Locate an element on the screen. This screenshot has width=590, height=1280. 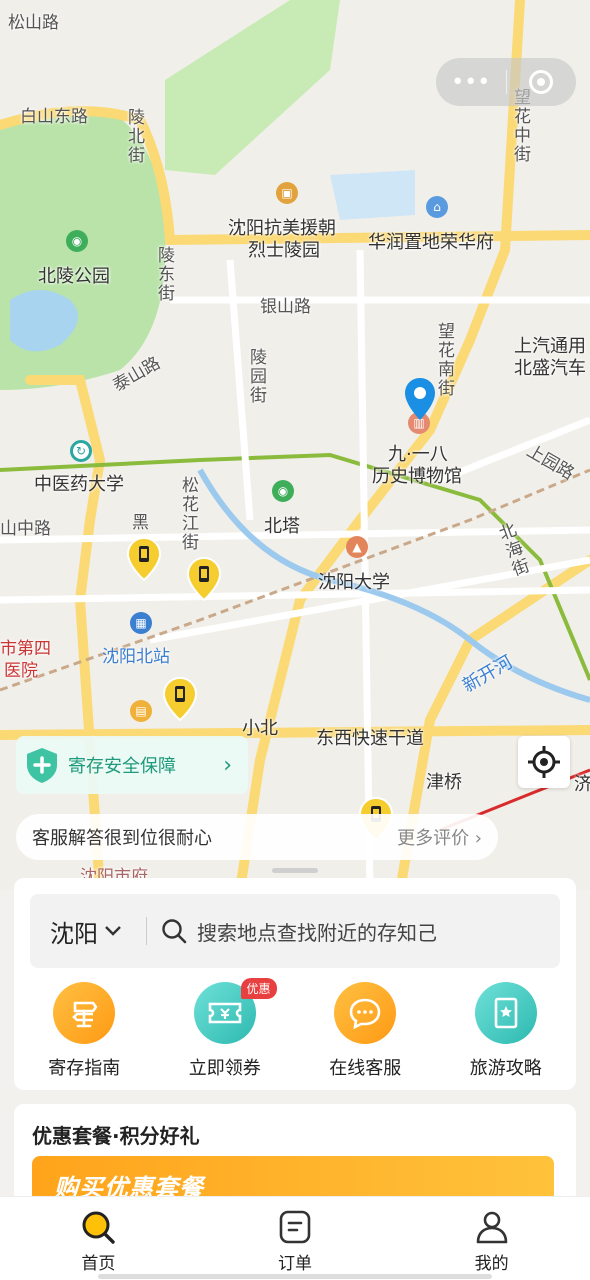
miniprogram-capsule: ••• is located at coordinates (506, 82).